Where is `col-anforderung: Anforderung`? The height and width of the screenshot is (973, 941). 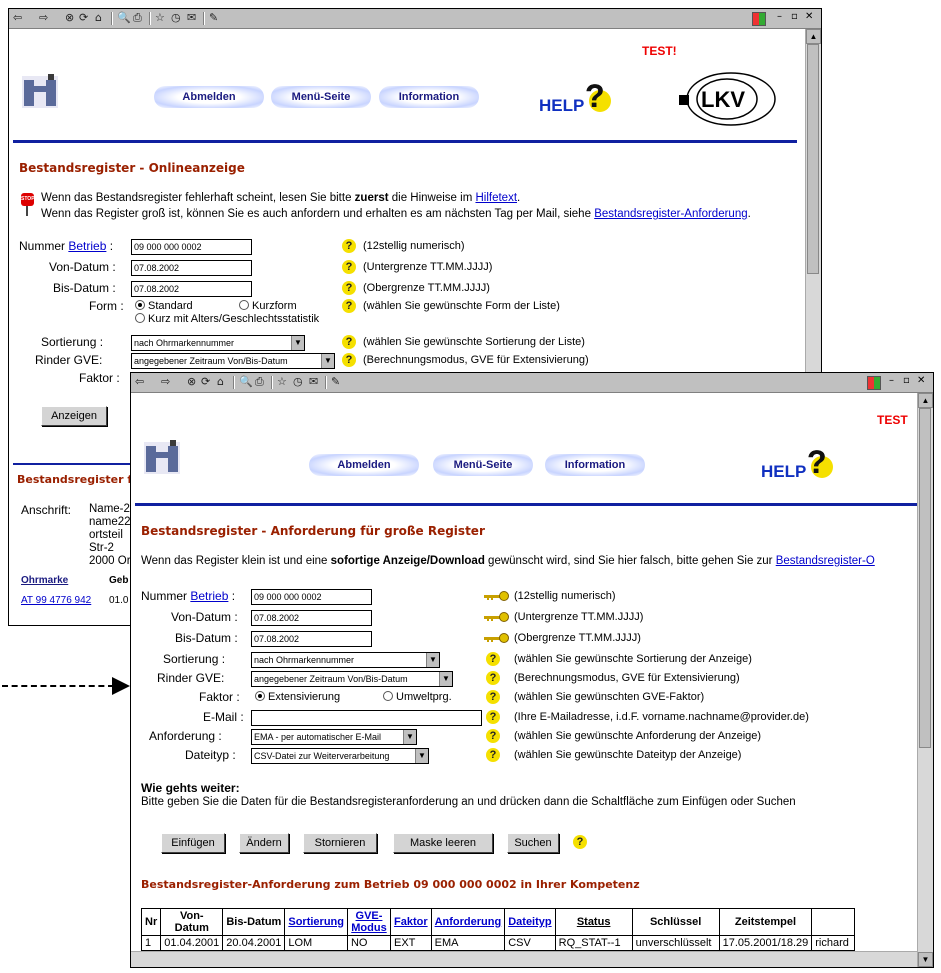
col-anforderung: Anforderung is located at coordinates (468, 922).